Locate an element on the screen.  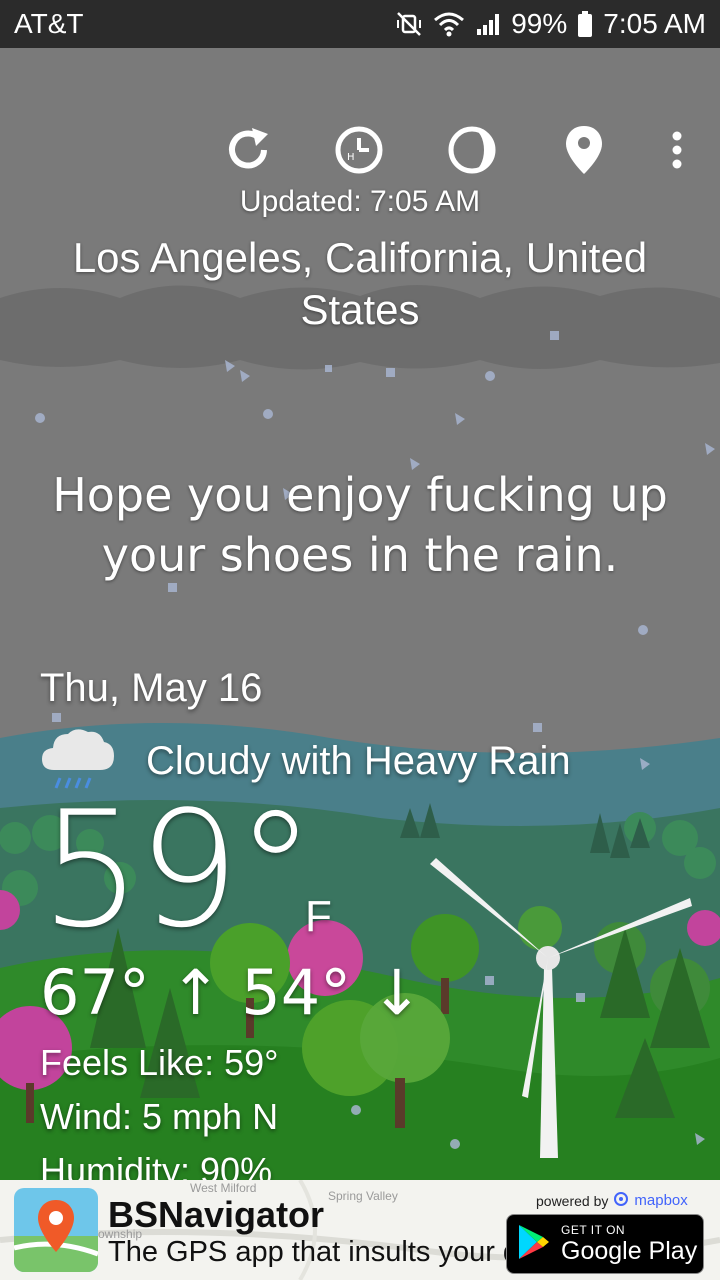
location-pin-icon is located at coordinates (584, 152).